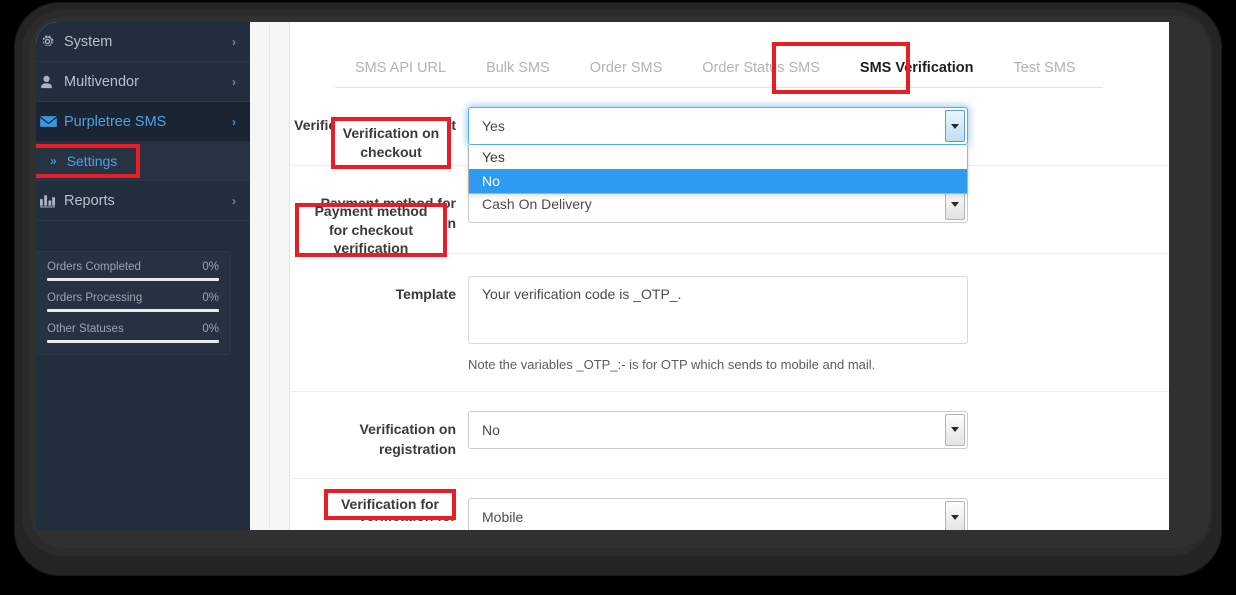 The height and width of the screenshot is (595, 1236). I want to click on select-value: Yes, so click(493, 126).